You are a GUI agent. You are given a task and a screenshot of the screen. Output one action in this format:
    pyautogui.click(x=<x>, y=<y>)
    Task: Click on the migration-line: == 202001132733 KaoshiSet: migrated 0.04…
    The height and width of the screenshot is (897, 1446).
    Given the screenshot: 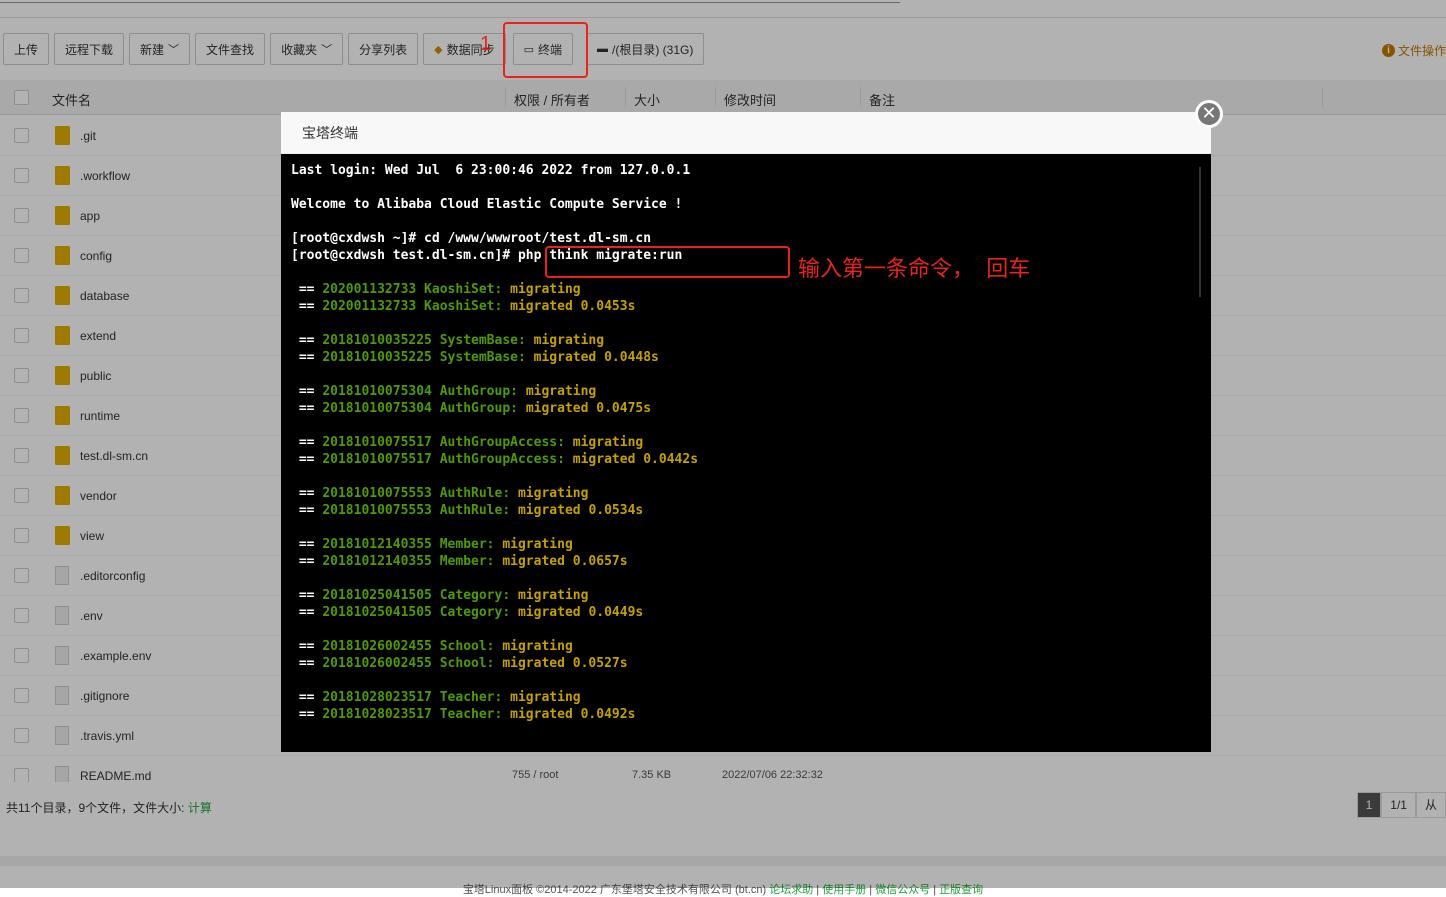 What is the action you would take?
    pyautogui.click(x=463, y=306)
    